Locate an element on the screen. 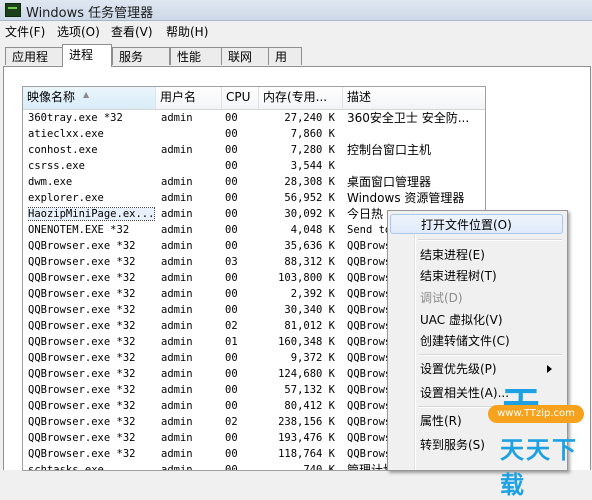 The image size is (592, 500). menu-item-label: UAC 虚拟化(V) is located at coordinates (461, 320).